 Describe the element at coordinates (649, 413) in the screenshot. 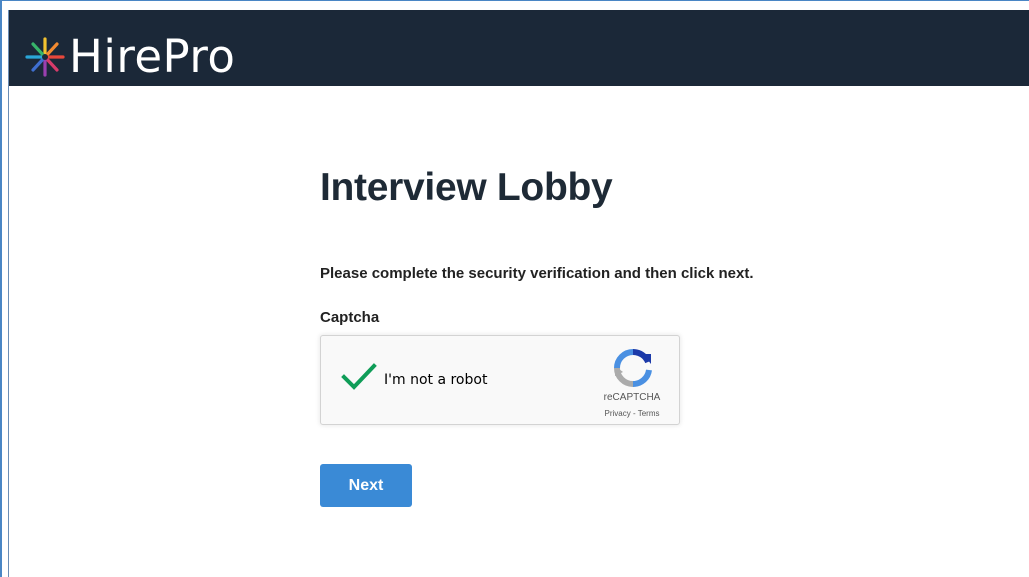

I see `terms-link: Terms` at that location.